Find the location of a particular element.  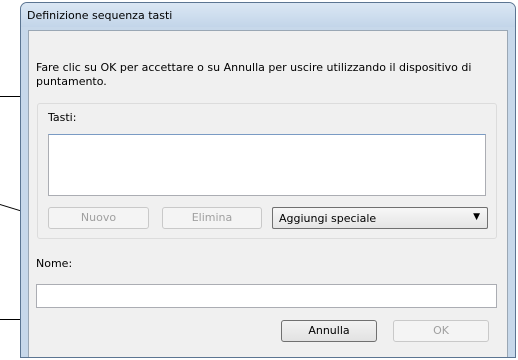

add-special-selected: Aggiungi speciale is located at coordinates (328, 218).